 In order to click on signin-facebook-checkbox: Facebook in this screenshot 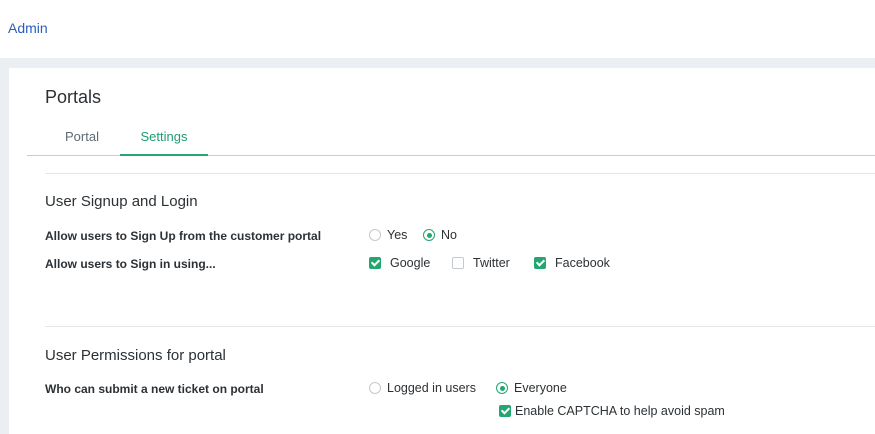, I will do `click(572, 263)`.